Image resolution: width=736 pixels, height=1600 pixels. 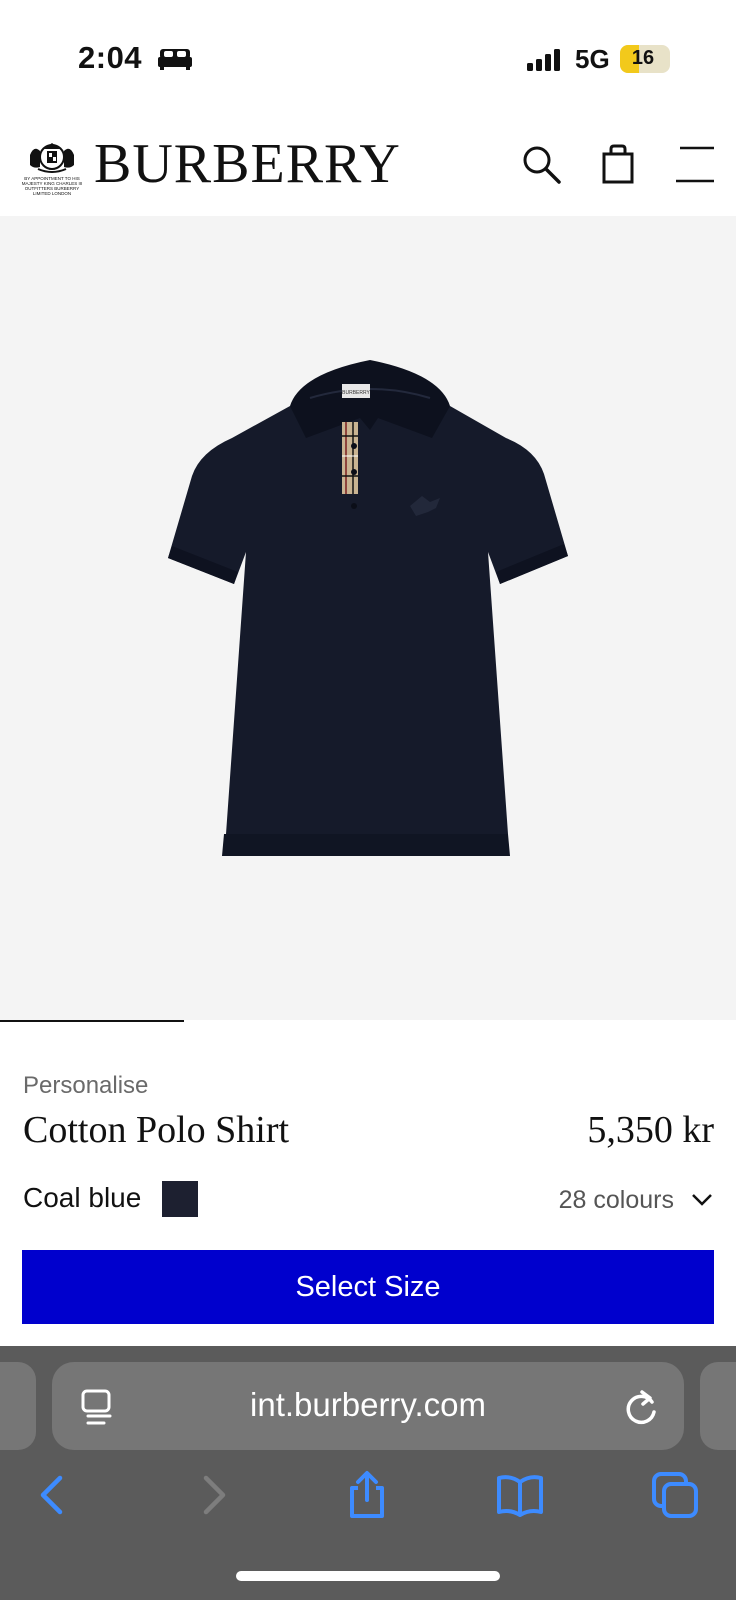 I want to click on battery-indicator: 16, so click(x=645, y=59).